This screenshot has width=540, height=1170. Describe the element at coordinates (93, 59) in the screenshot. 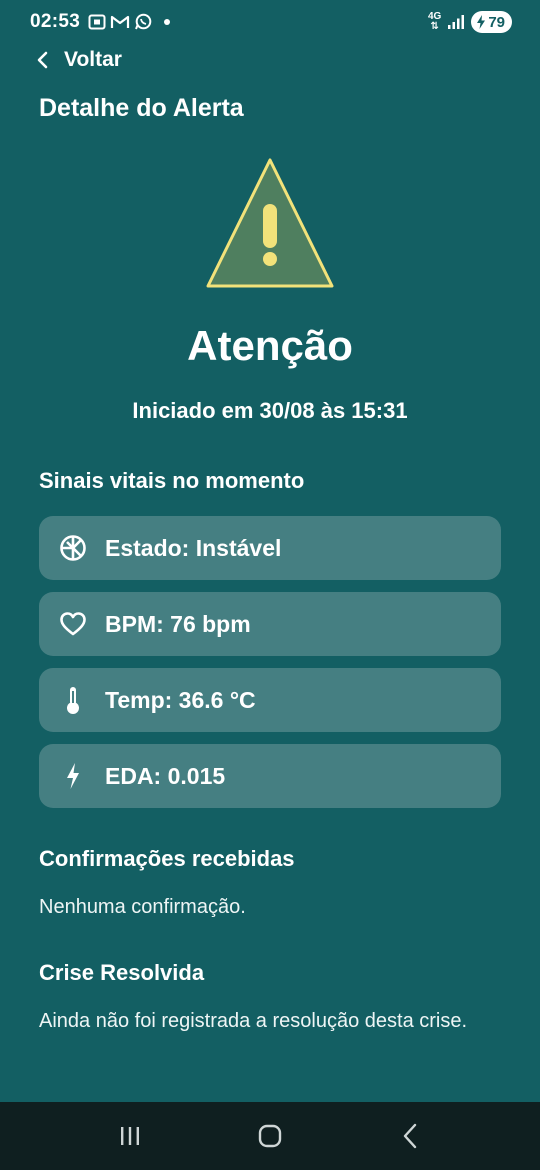

I see `back-label: Voltar` at that location.